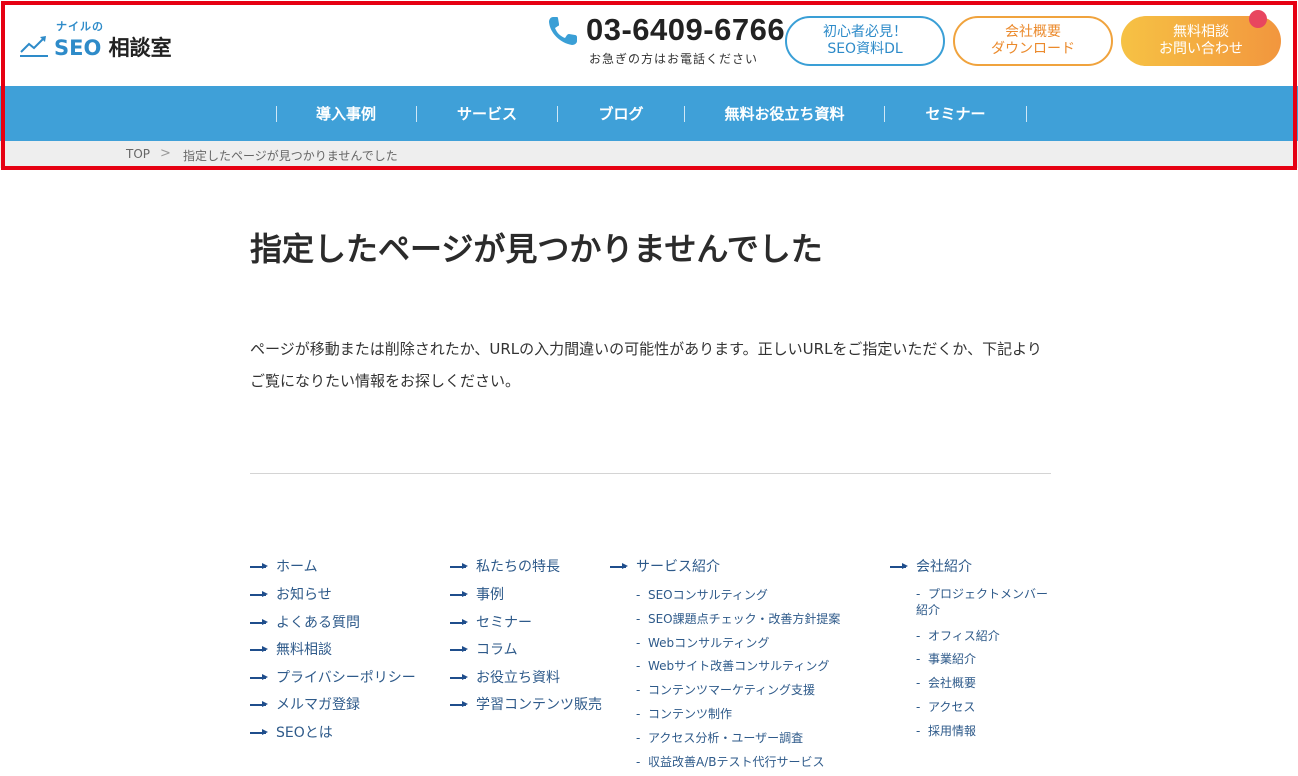  What do you see at coordinates (685, 30) in the screenshot?
I see `phone-number: 03-6409-6766` at bounding box center [685, 30].